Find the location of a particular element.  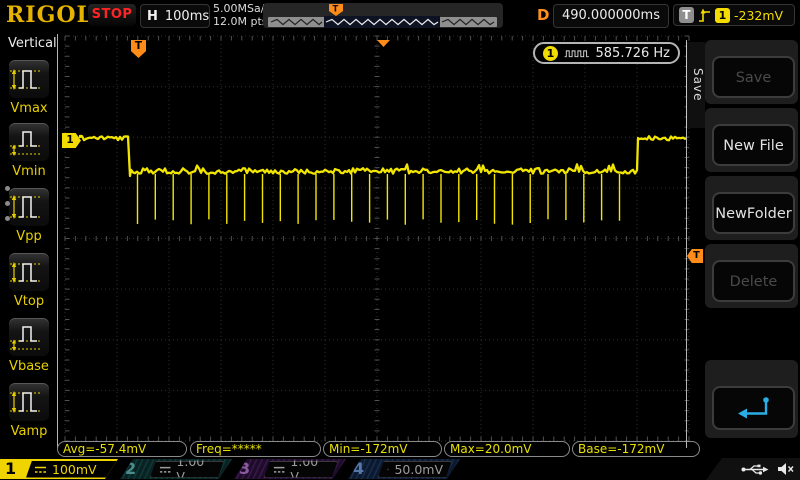

vmax-icon is located at coordinates (26, 79).